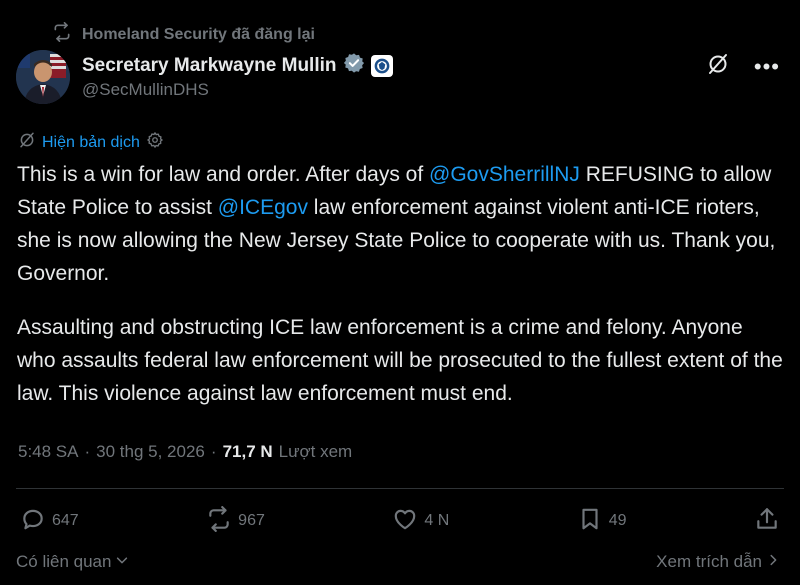  Describe the element at coordinates (504, 174) in the screenshot. I see `mention-govsherrillnj-link: @GovSherrillNJ` at that location.